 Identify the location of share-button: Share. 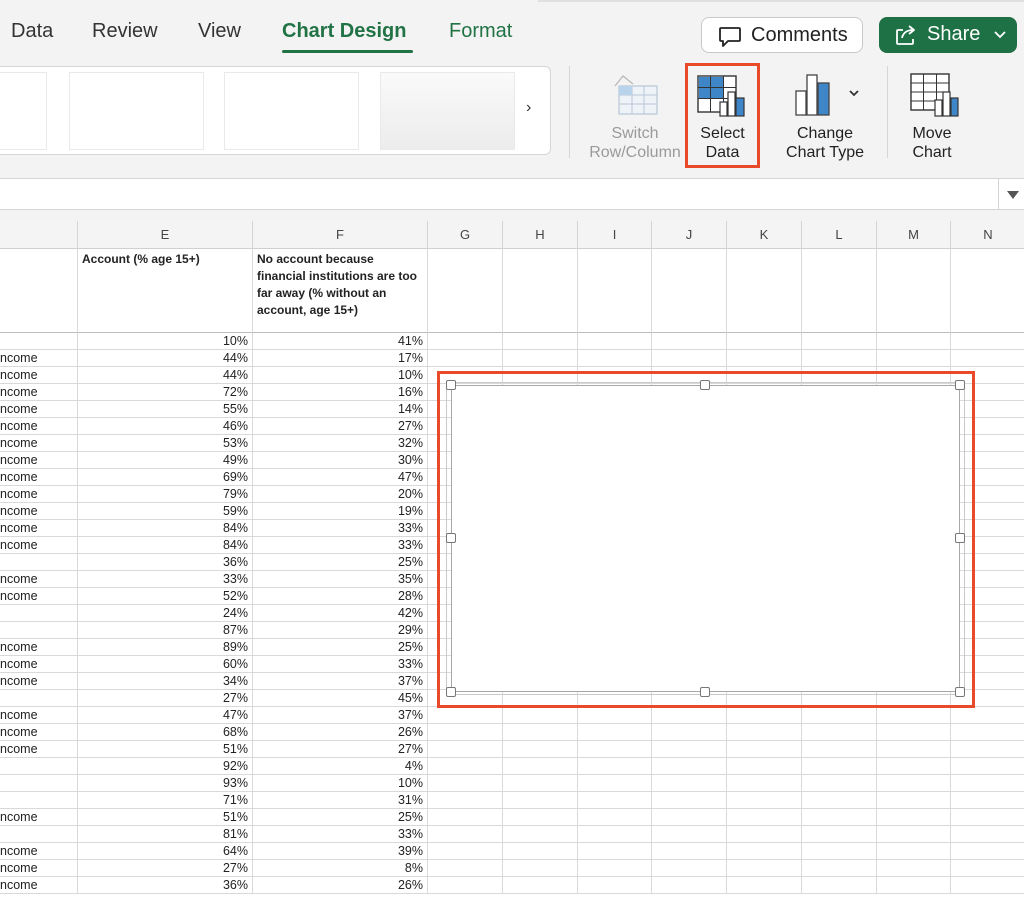
(948, 35).